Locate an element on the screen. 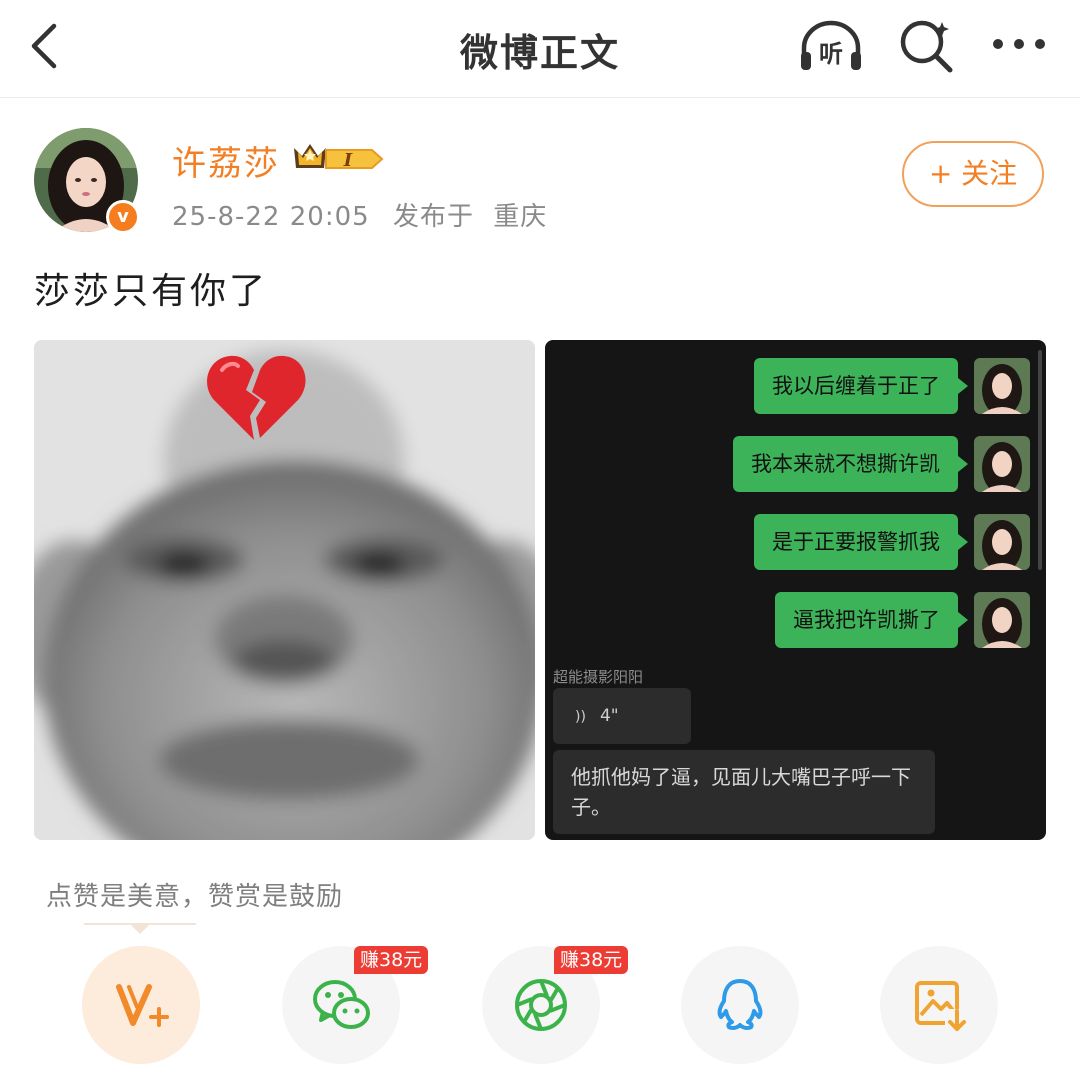 This screenshot has width=1080, height=1091. chat-bubble-received: 他抓他妈了逼，见面儿大嘴巴子呼一下子。 is located at coordinates (744, 792).